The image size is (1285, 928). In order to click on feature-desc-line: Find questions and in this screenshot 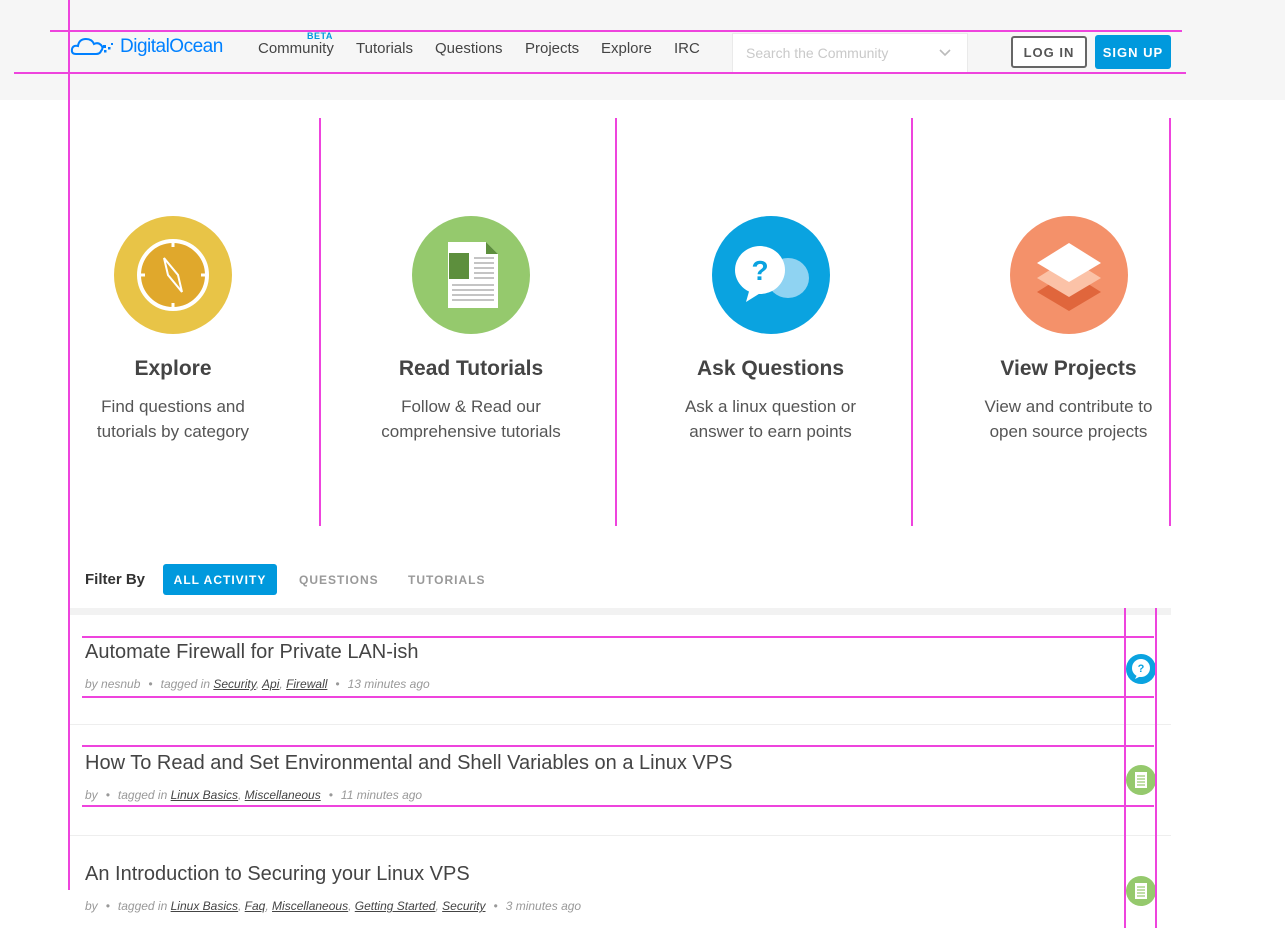, I will do `click(173, 406)`.